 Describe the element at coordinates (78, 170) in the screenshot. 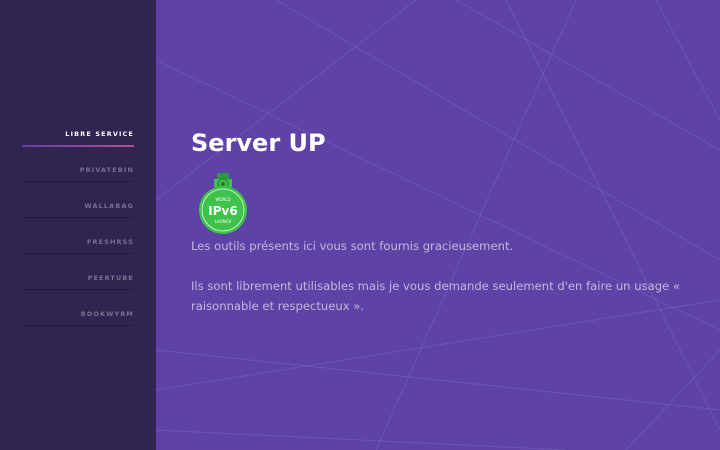

I see `sidebar-link-privatebin: Privatebin` at that location.